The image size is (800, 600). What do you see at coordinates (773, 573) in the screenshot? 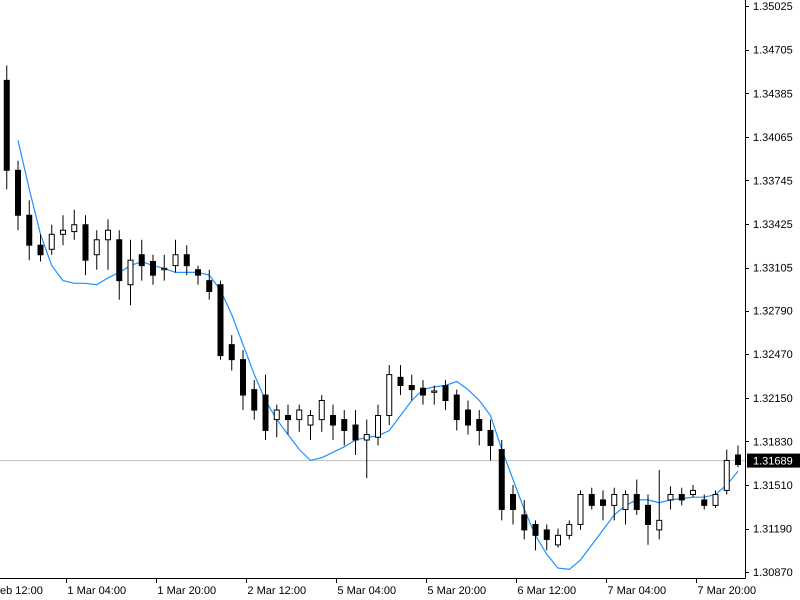
I see `price-label: 1.30870` at bounding box center [773, 573].